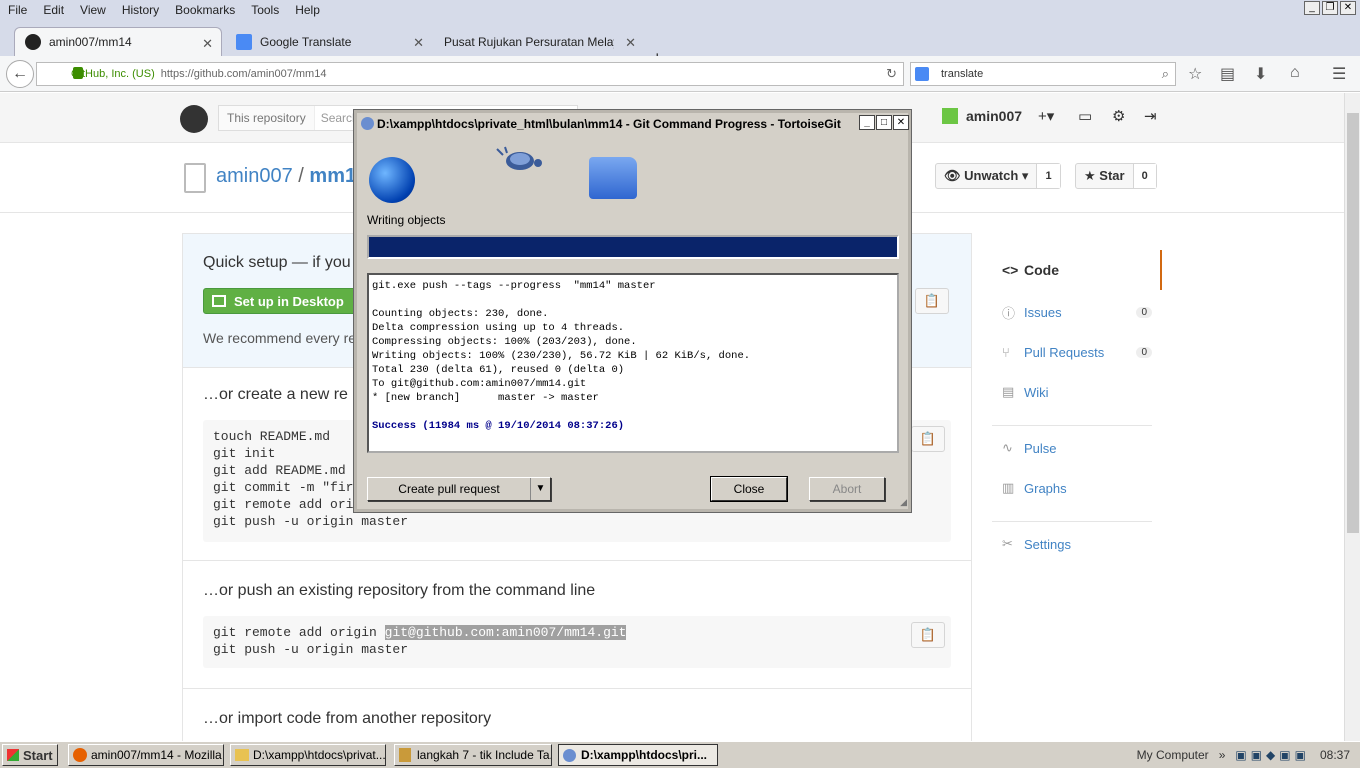 This screenshot has height=768, width=1360. I want to click on sidebar-item-pull-requests: ⑂ Pull Requests 0, so click(1077, 352).